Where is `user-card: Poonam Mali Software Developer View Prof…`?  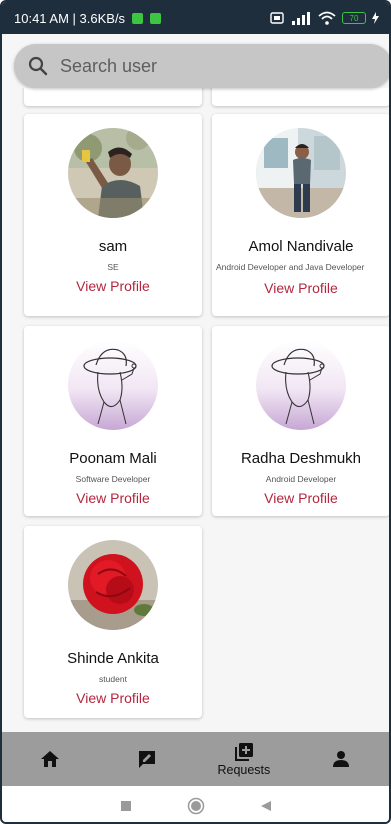 user-card: Poonam Mali Software Developer View Prof… is located at coordinates (113, 421).